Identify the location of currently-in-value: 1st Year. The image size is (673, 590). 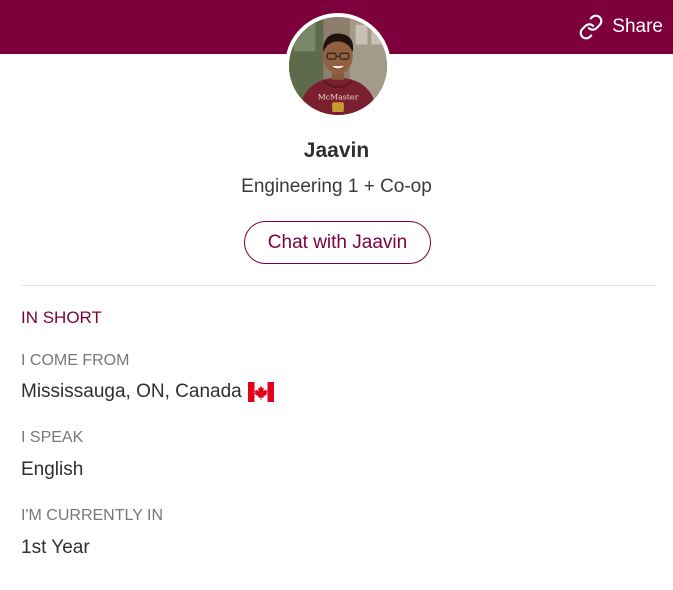
(55, 547).